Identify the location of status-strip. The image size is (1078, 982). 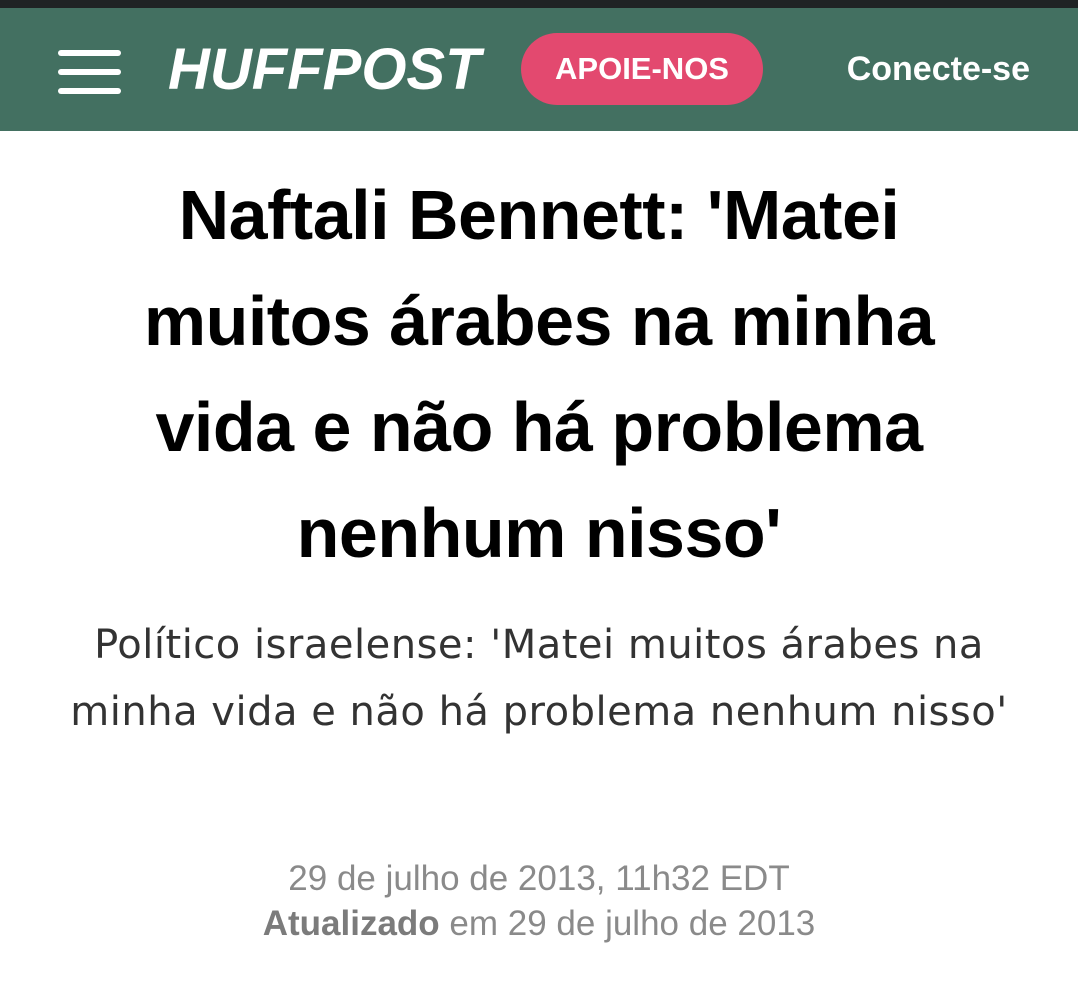
(539, 4).